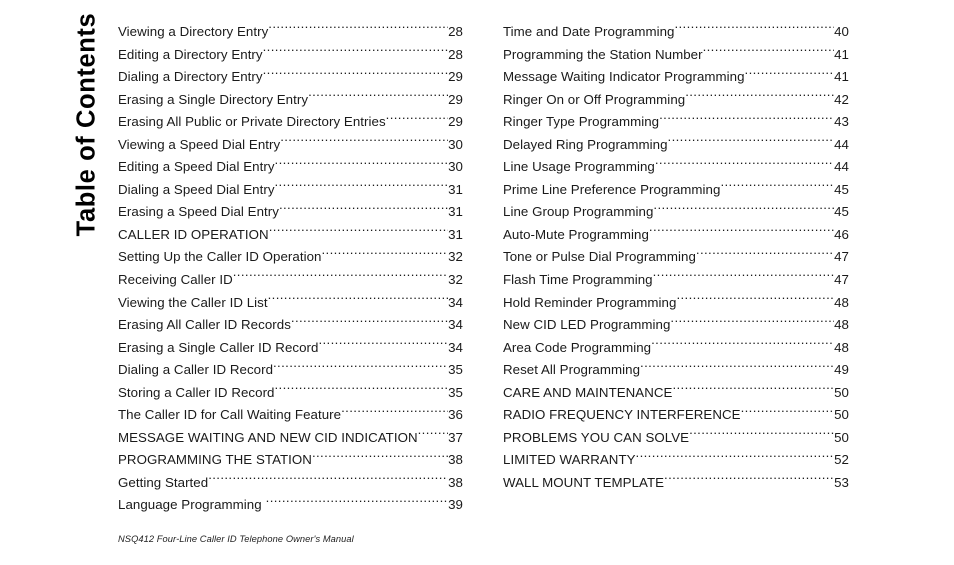 Image resolution: width=954 pixels, height=565 pixels. Describe the element at coordinates (455, 460) in the screenshot. I see `toc-entry-page-number: 38` at that location.